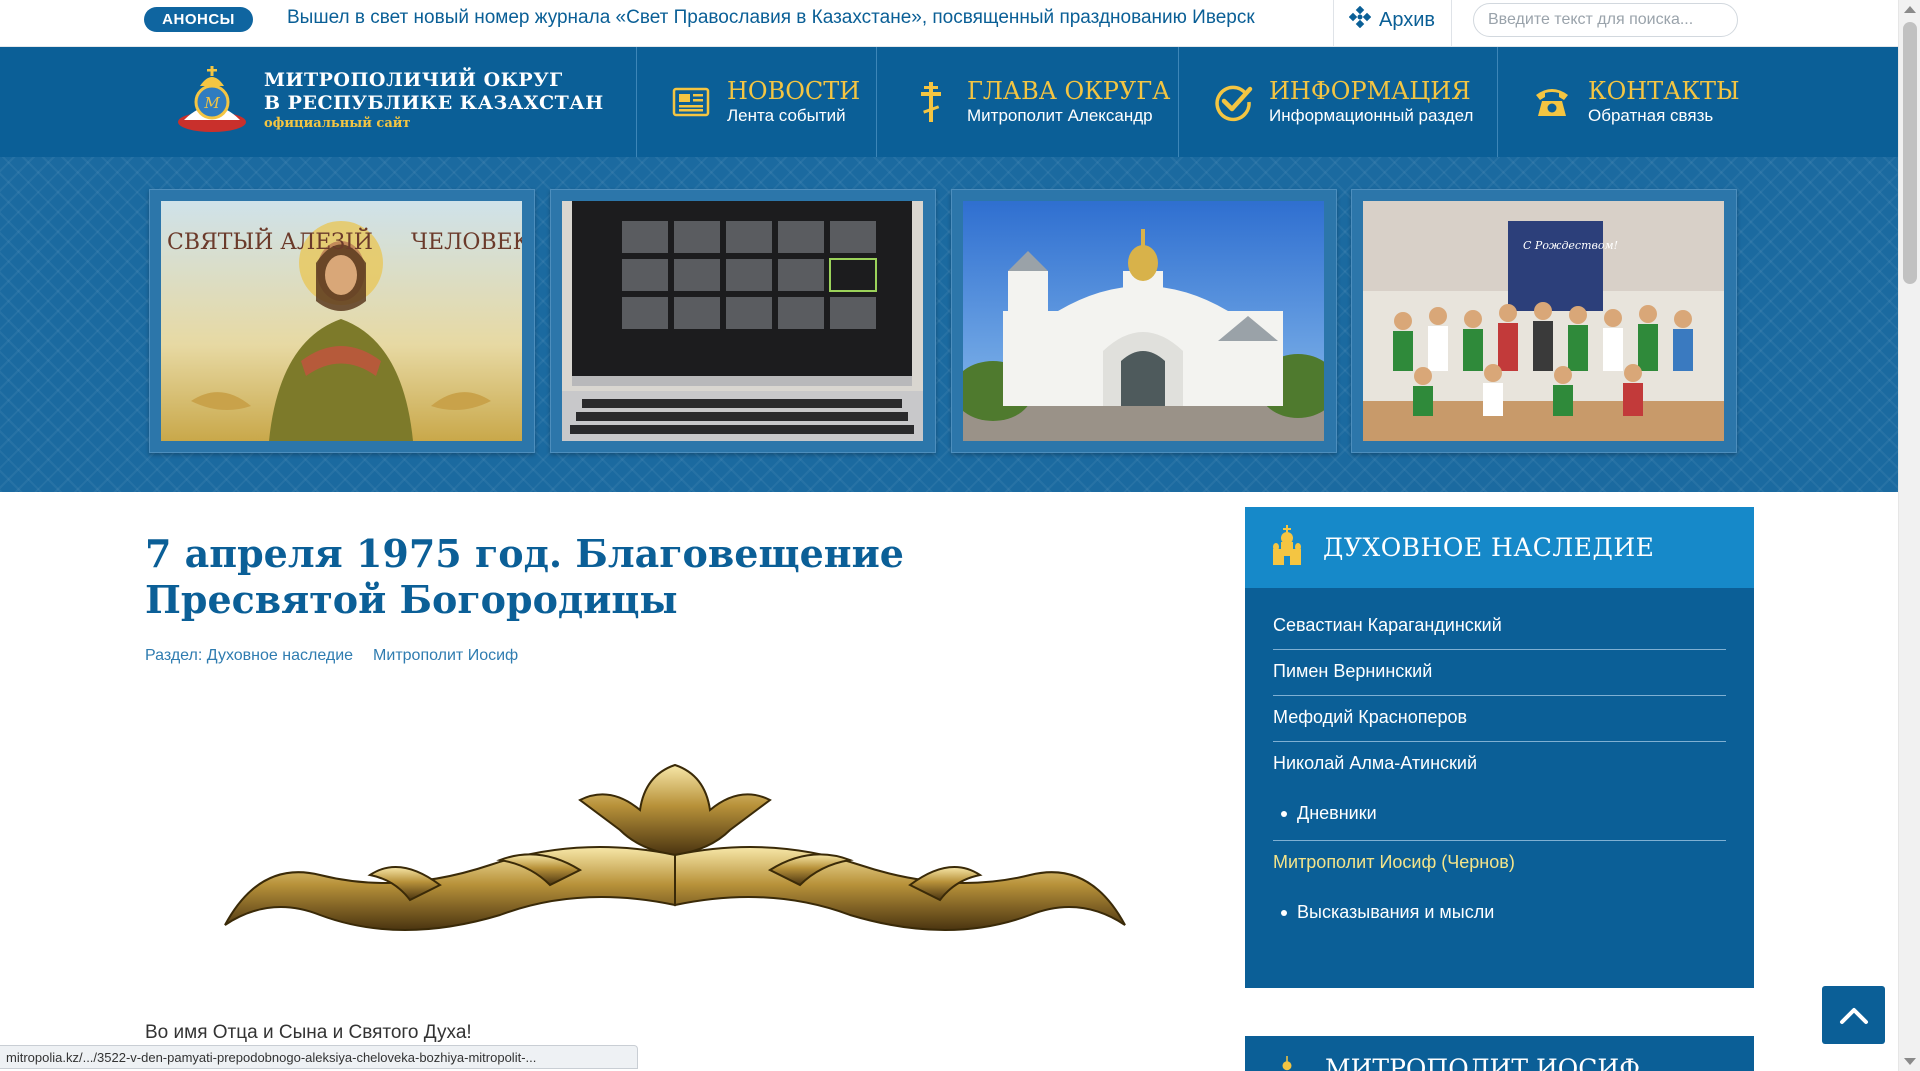  Describe the element at coordinates (249, 656) in the screenshot. I see `article-section-link: Раздел: Духовное наследие` at that location.